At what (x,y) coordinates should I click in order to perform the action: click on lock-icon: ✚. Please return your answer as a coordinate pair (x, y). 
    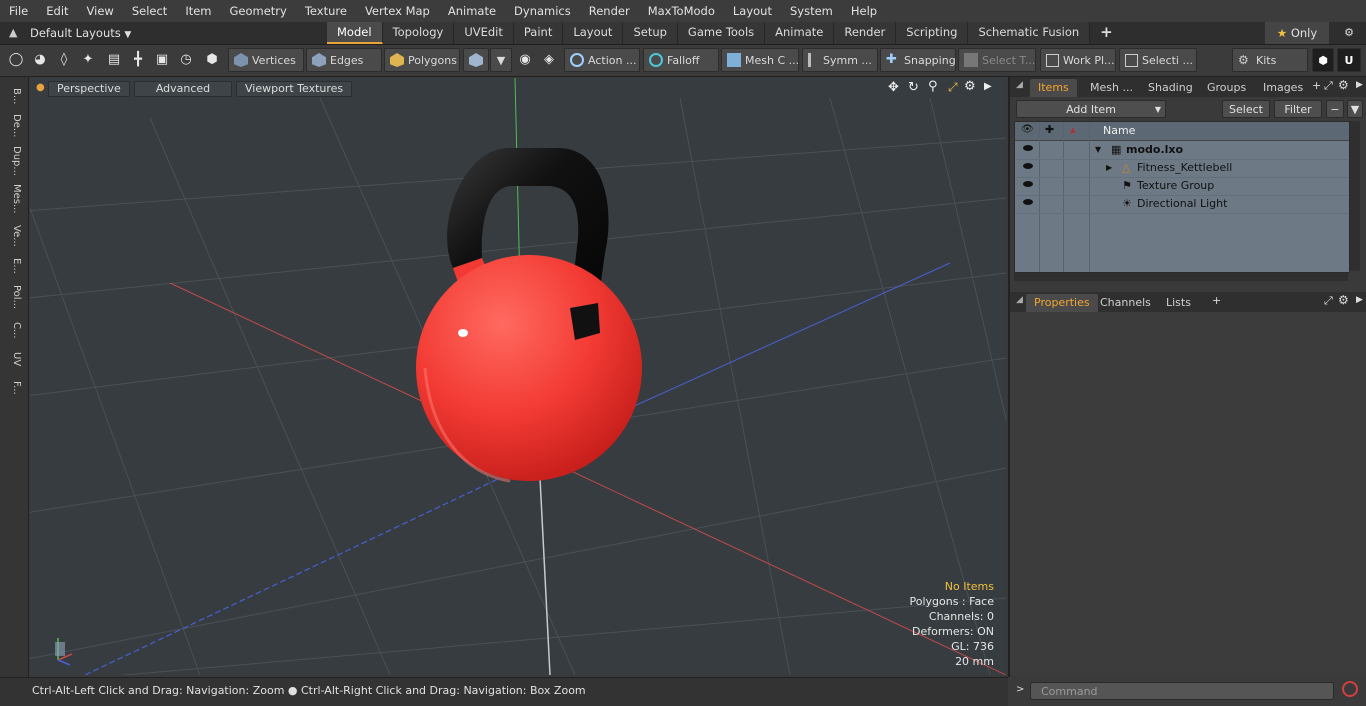
    Looking at the image, I should click on (1049, 129).